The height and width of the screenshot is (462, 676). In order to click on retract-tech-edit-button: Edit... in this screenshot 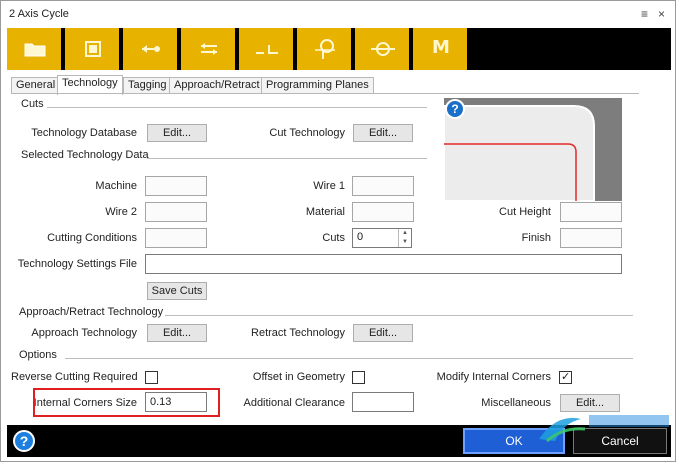, I will do `click(383, 333)`.